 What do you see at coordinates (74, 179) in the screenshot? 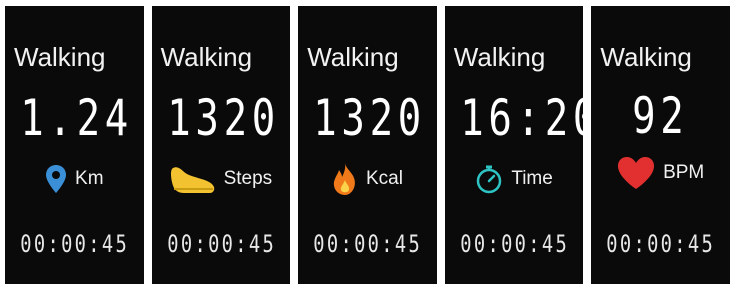
I see `metric-row: Km` at bounding box center [74, 179].